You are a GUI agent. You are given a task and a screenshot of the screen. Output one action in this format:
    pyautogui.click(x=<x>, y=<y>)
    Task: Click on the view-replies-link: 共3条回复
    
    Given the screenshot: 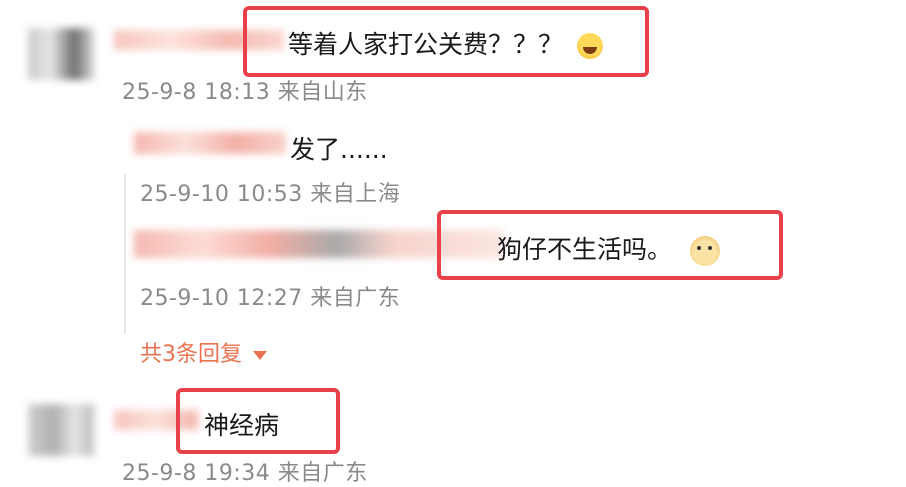 What is the action you would take?
    pyautogui.click(x=203, y=352)
    